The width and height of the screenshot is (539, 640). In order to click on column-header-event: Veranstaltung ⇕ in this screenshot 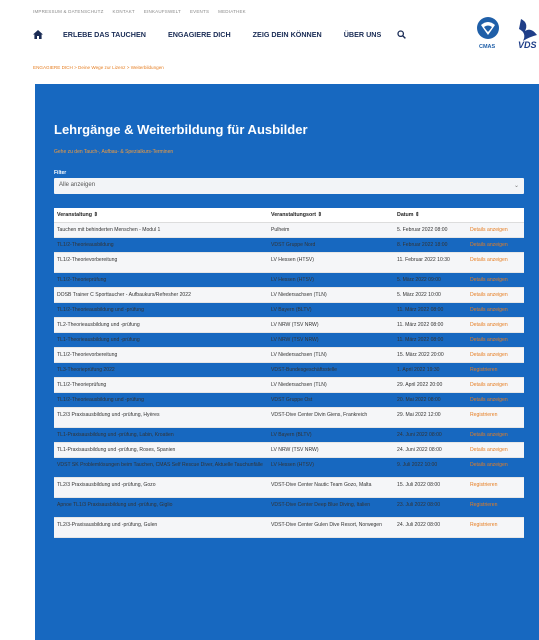, I will do `click(77, 215)`.